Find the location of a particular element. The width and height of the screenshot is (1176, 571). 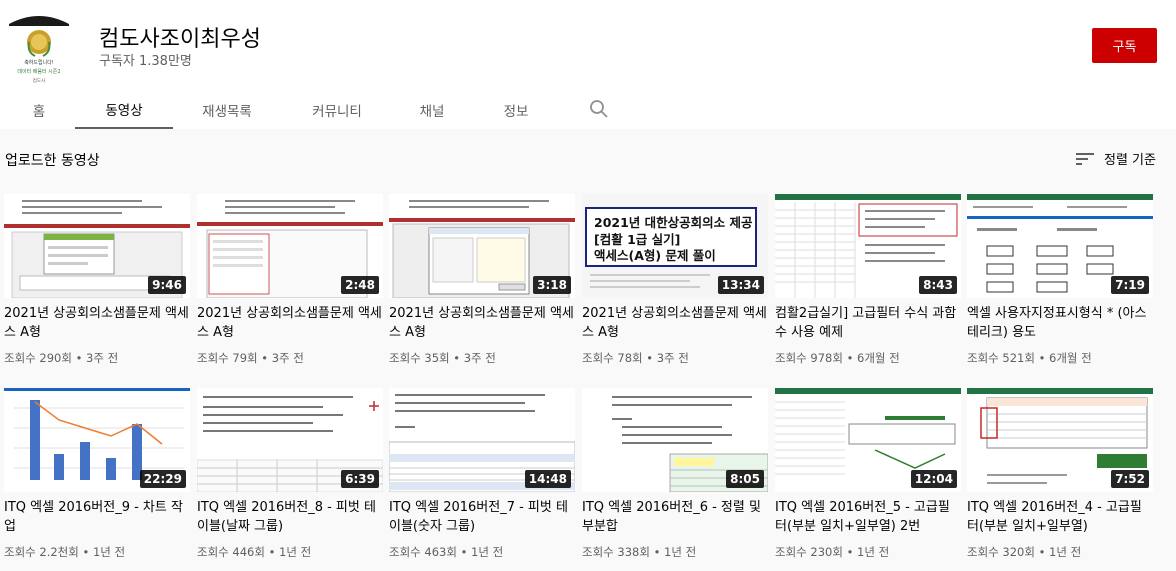

video-meta: 조회수 521회 • 6개월 전 is located at coordinates (1029, 358).